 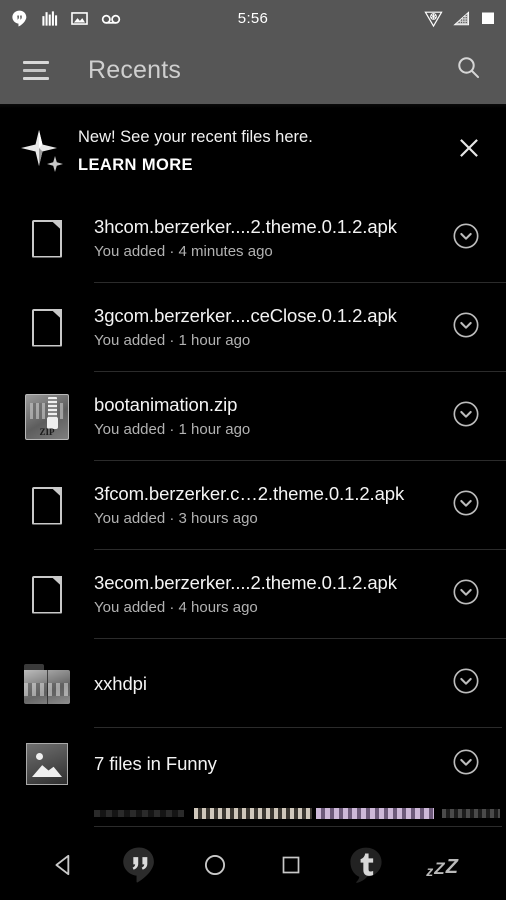 I want to click on recents-button, so click(x=291, y=867).